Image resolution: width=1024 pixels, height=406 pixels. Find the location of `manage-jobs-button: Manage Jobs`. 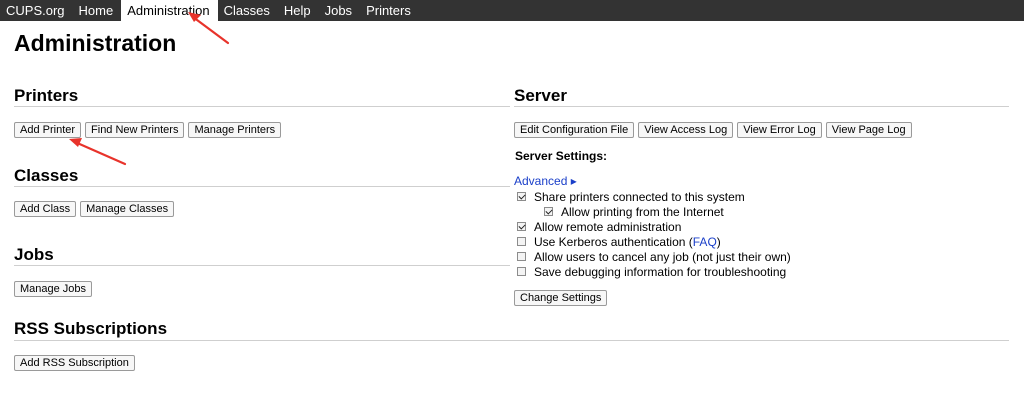

manage-jobs-button: Manage Jobs is located at coordinates (53, 289).